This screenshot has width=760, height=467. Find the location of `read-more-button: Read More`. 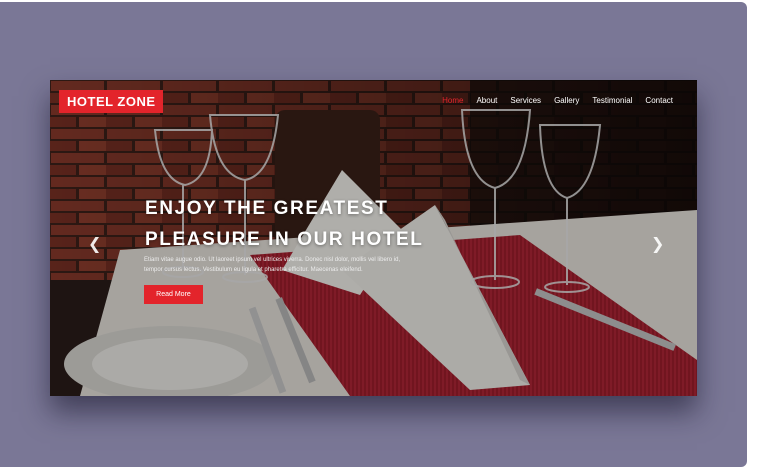

read-more-button: Read More is located at coordinates (173, 294).